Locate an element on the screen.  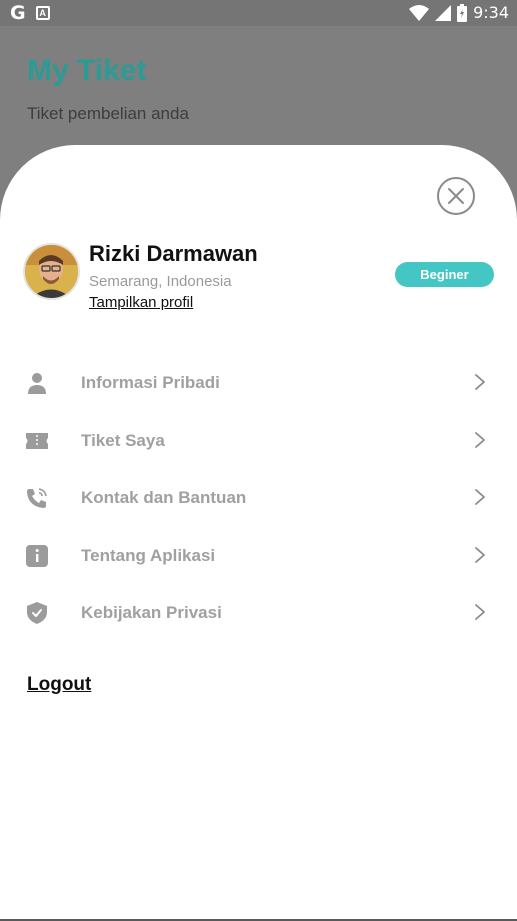
signal-icon is located at coordinates (443, 13).